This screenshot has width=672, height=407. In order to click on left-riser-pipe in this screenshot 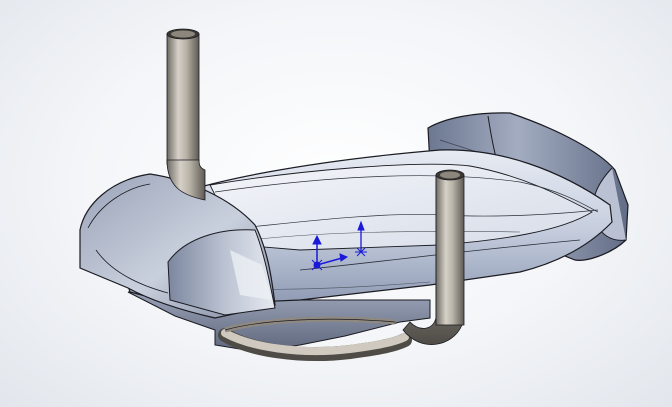, I will do `click(186, 114)`.